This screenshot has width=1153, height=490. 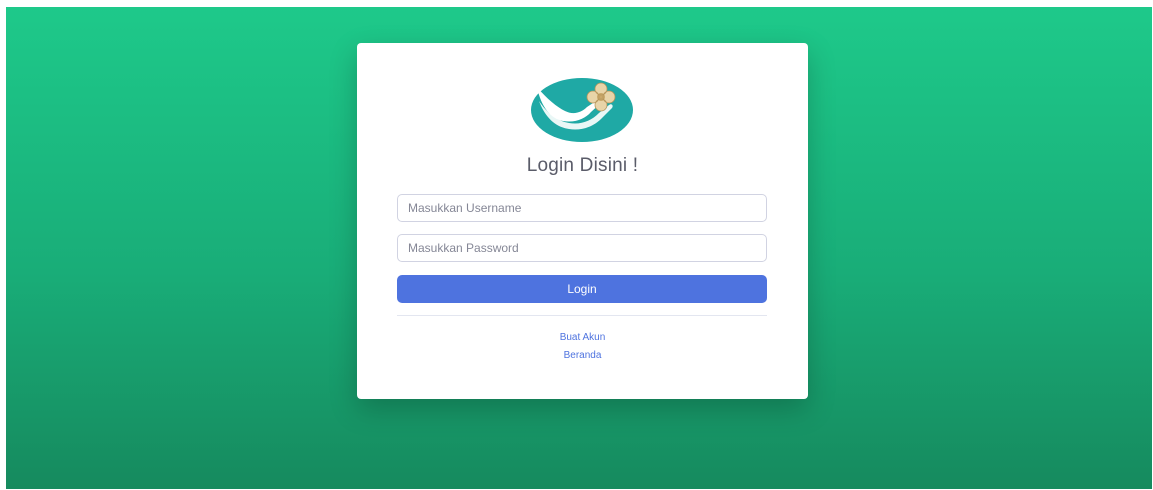 What do you see at coordinates (582, 315) in the screenshot?
I see `divider` at bounding box center [582, 315].